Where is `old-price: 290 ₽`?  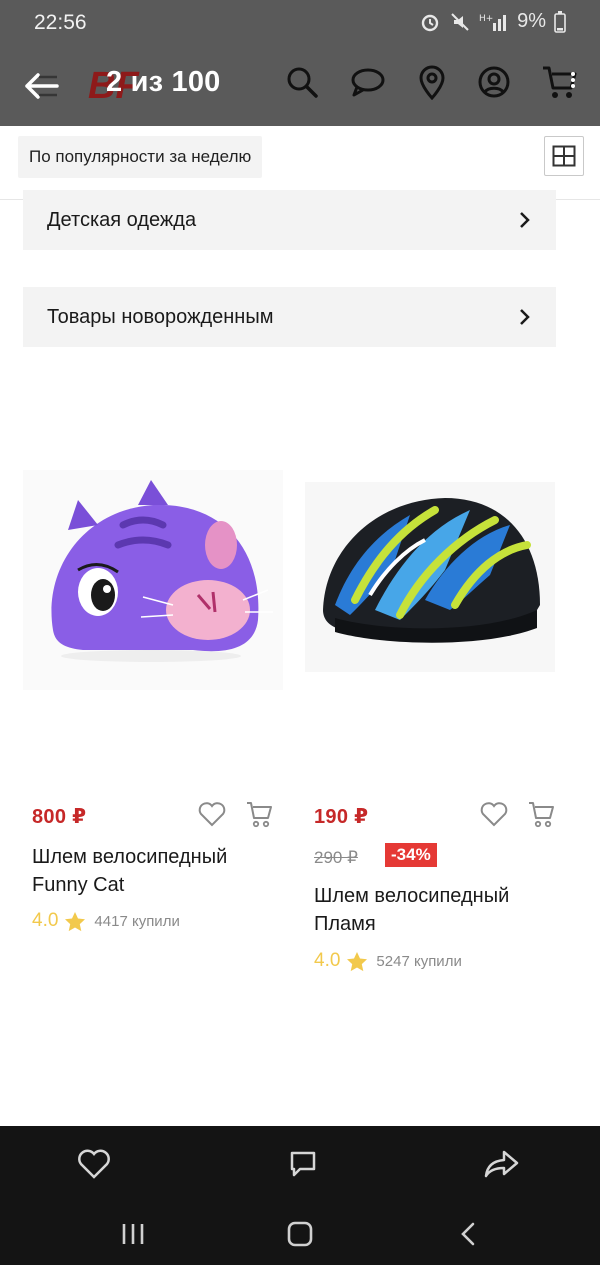
old-price: 290 ₽ is located at coordinates (336, 857).